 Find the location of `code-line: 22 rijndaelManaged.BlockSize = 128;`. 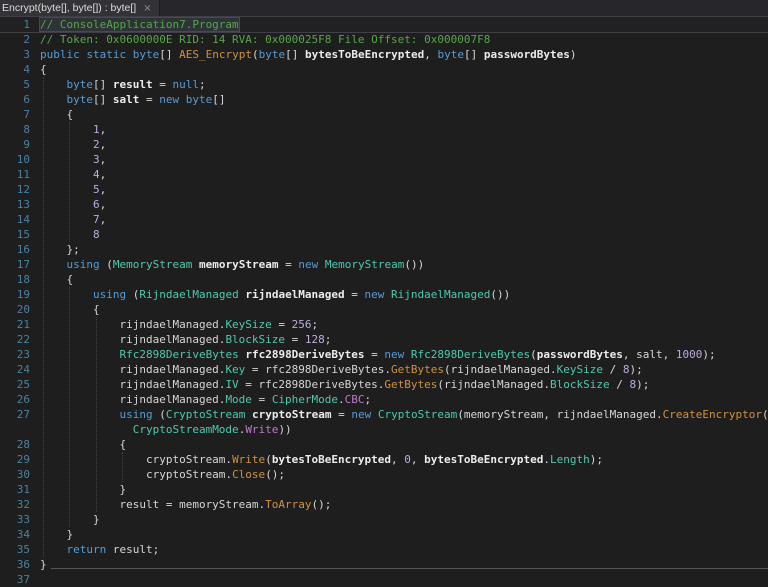

code-line: 22 rijndaelManaged.BlockSize = 128; is located at coordinates (384, 339).